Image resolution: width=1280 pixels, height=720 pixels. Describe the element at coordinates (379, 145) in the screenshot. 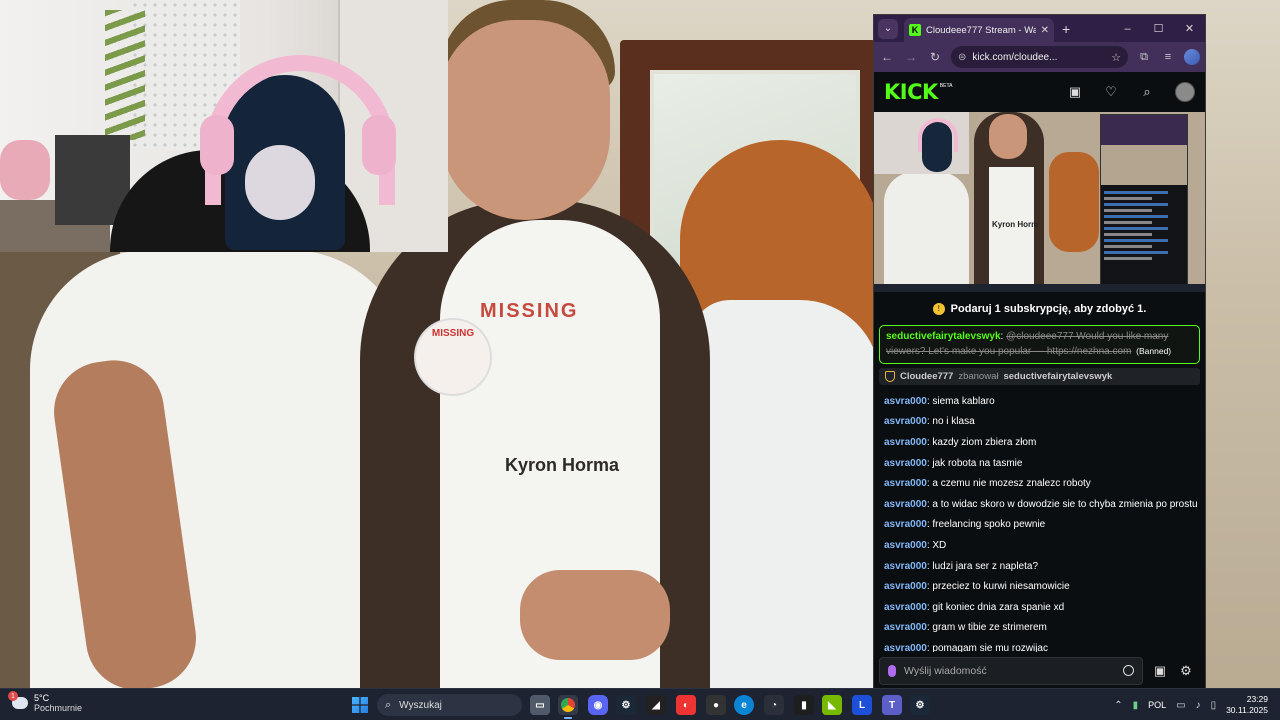

I see `headphone-cup-right` at that location.